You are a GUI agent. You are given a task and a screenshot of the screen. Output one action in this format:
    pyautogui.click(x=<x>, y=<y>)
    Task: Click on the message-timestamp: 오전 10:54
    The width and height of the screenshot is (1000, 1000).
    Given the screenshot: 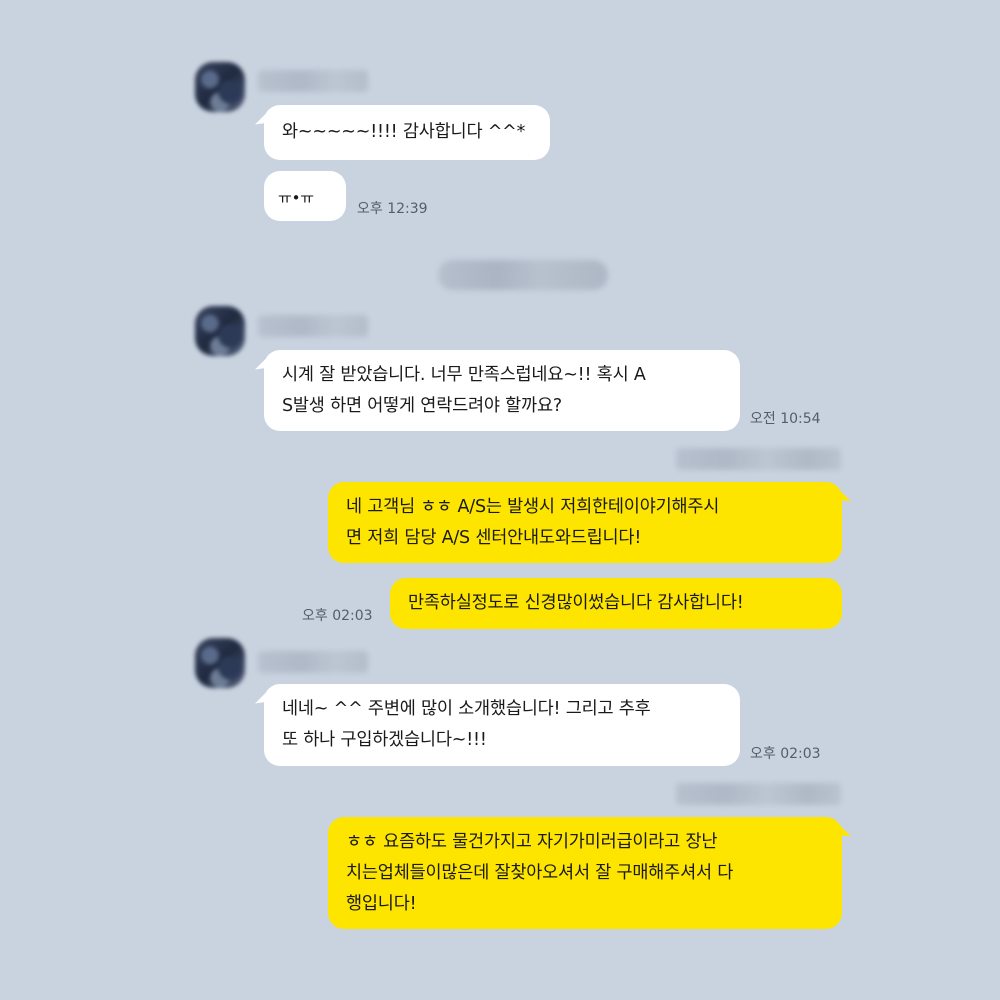 What is the action you would take?
    pyautogui.click(x=785, y=419)
    